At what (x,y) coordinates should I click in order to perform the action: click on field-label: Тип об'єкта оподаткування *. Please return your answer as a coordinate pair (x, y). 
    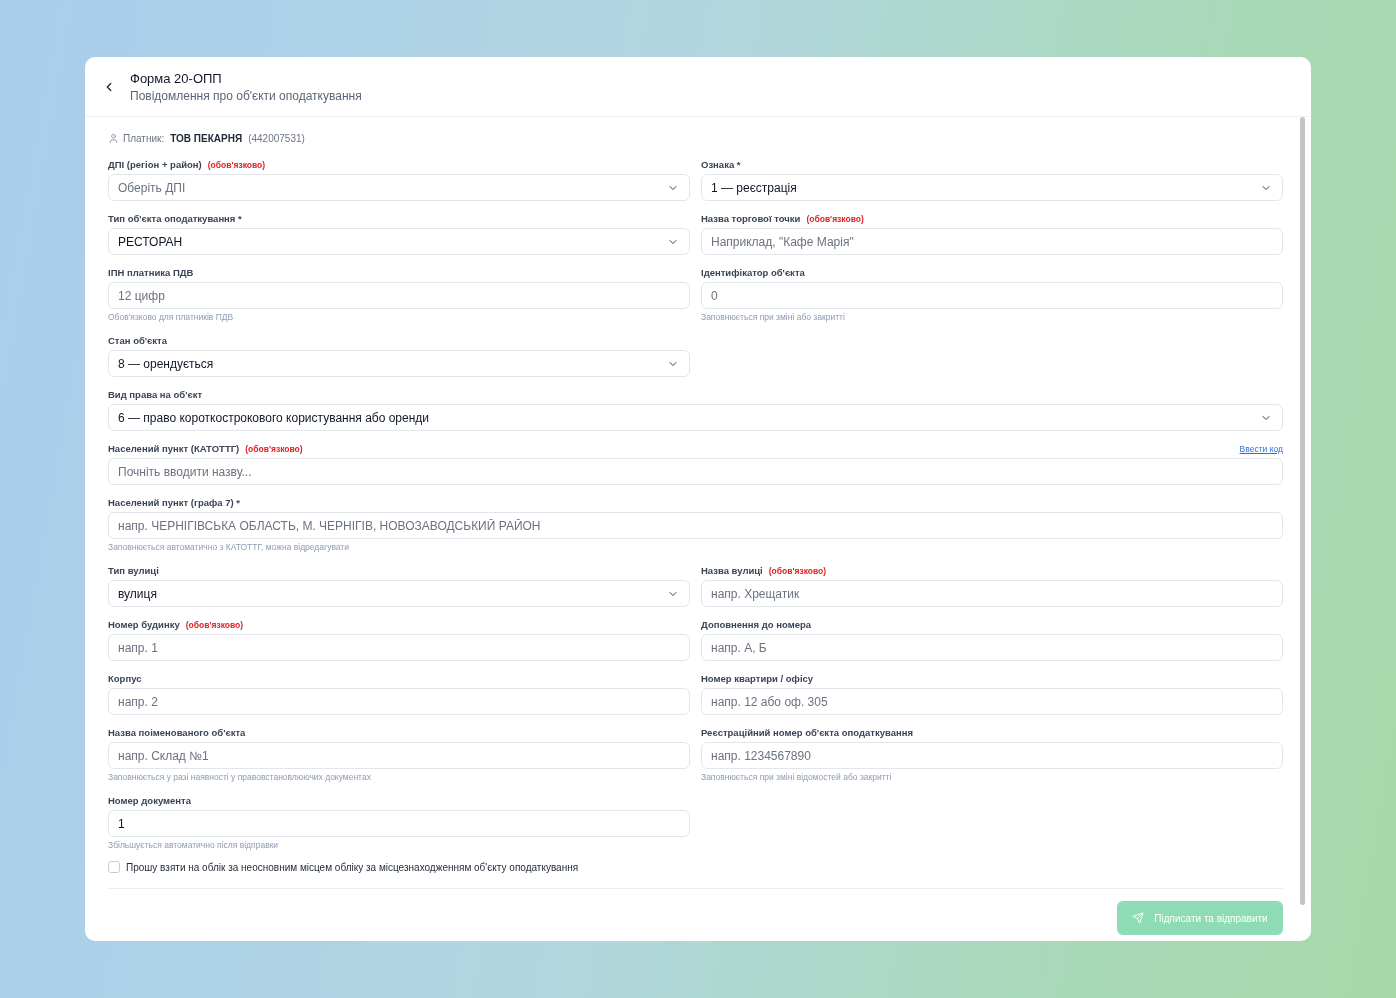
    Looking at the image, I should click on (175, 219).